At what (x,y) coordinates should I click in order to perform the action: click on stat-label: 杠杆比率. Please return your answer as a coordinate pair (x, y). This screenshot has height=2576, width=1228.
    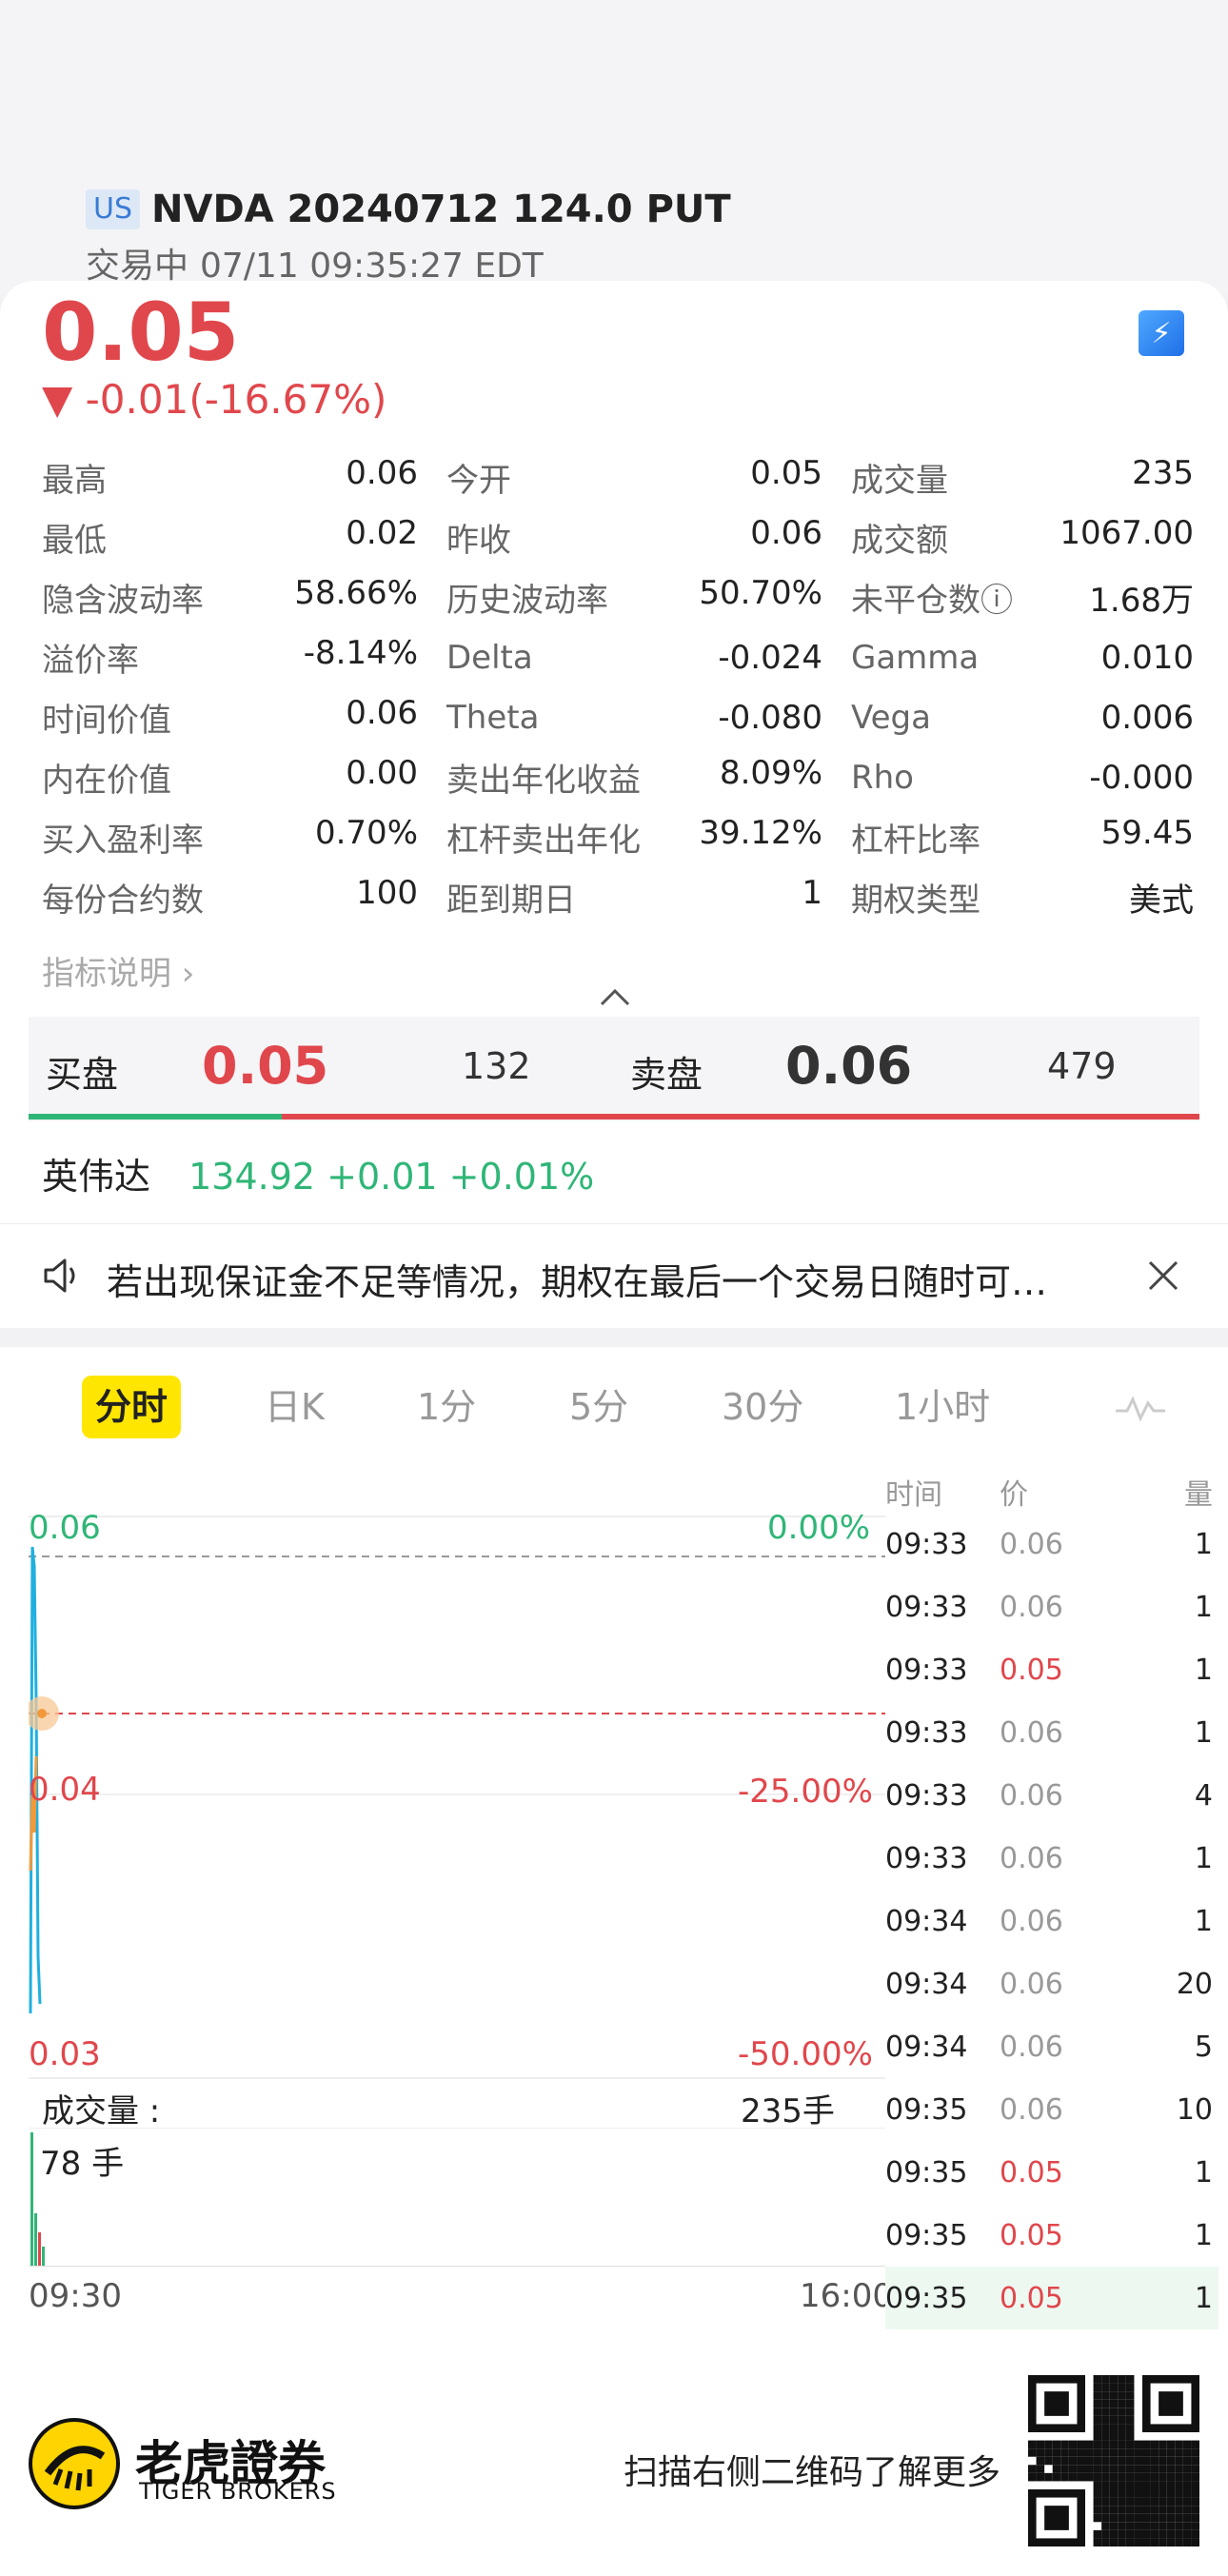
    Looking at the image, I should click on (915, 841).